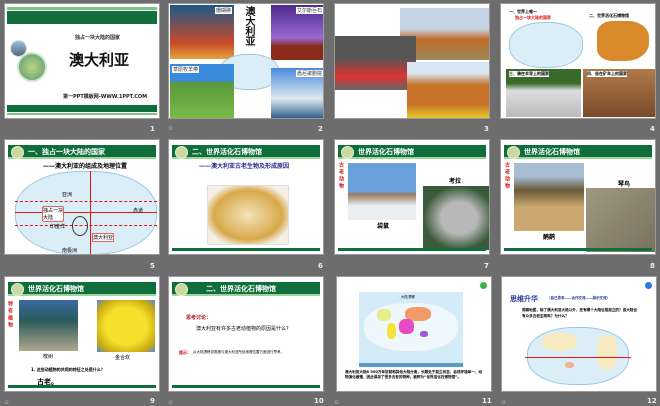 This screenshot has width=660, height=406. I want to click on hint-text: 从大陆漂移说角度与澳大利亚所处地理位置方面进行思考。, so click(238, 352).